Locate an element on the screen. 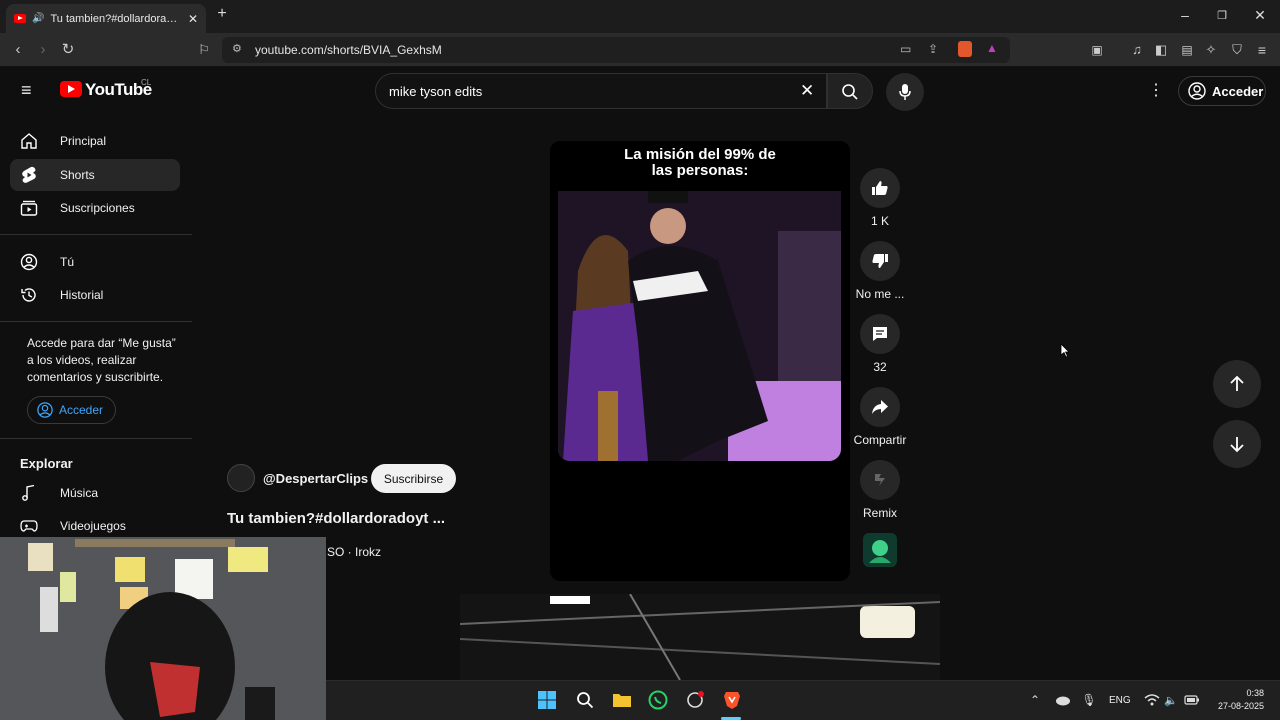  back-icon: ‹ is located at coordinates (18, 50).